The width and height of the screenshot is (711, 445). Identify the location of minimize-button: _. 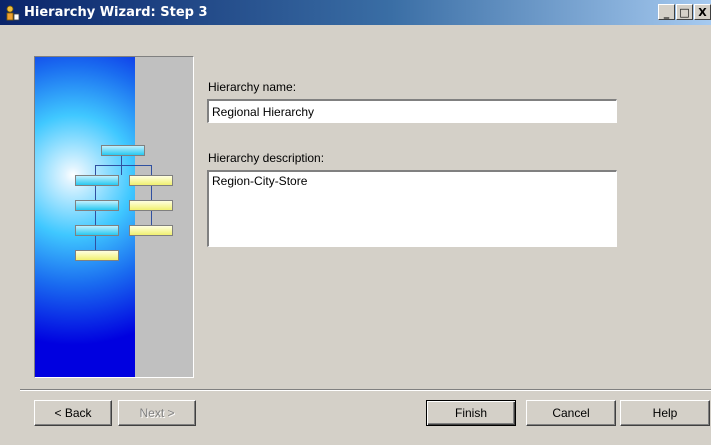
(666, 12).